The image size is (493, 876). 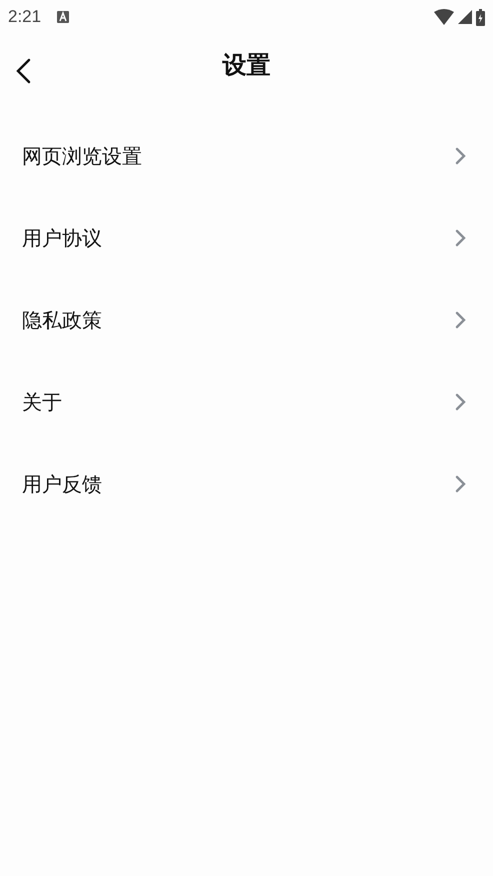 What do you see at coordinates (62, 320) in the screenshot?
I see `settings-item: 隐私政策` at bounding box center [62, 320].